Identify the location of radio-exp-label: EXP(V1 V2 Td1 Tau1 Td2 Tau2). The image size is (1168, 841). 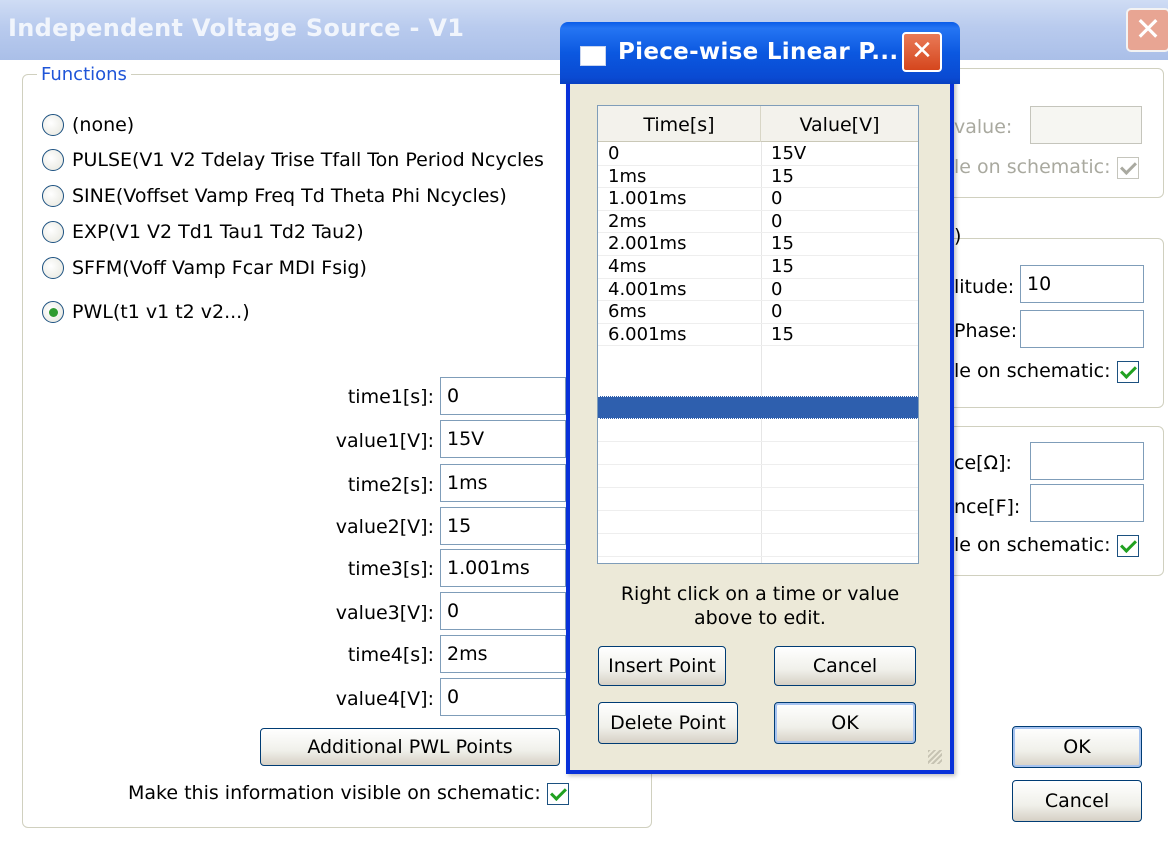
(218, 232).